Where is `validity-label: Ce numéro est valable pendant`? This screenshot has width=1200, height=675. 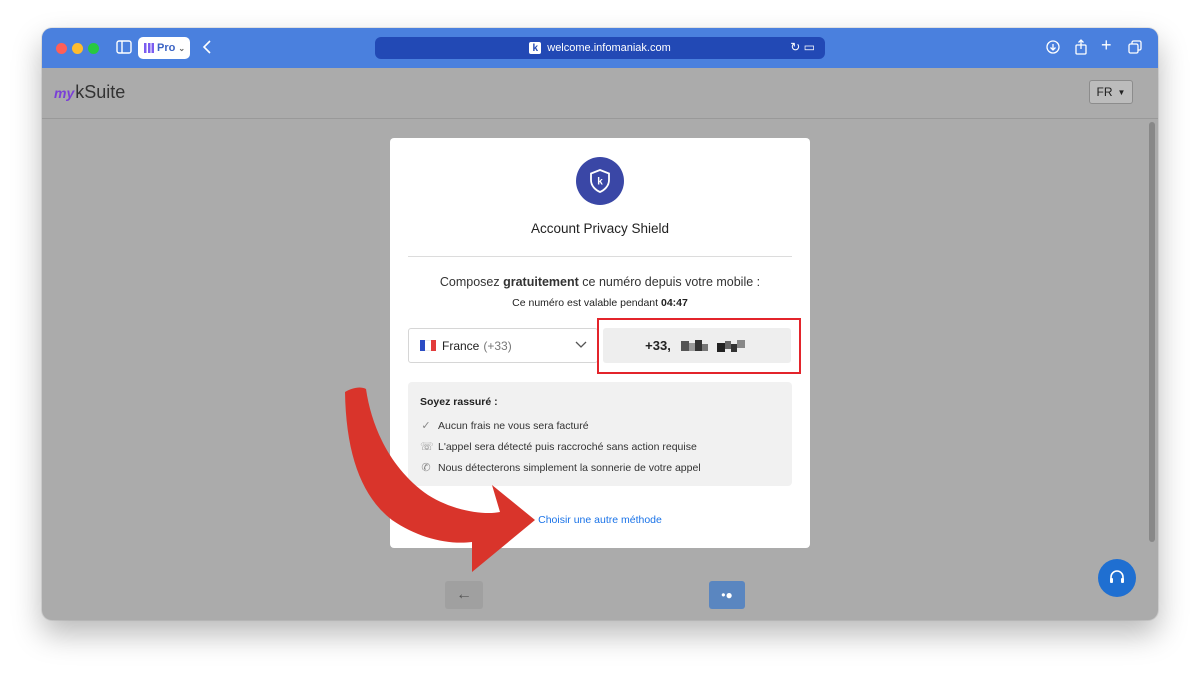
validity-label: Ce numéro est valable pendant is located at coordinates (585, 303).